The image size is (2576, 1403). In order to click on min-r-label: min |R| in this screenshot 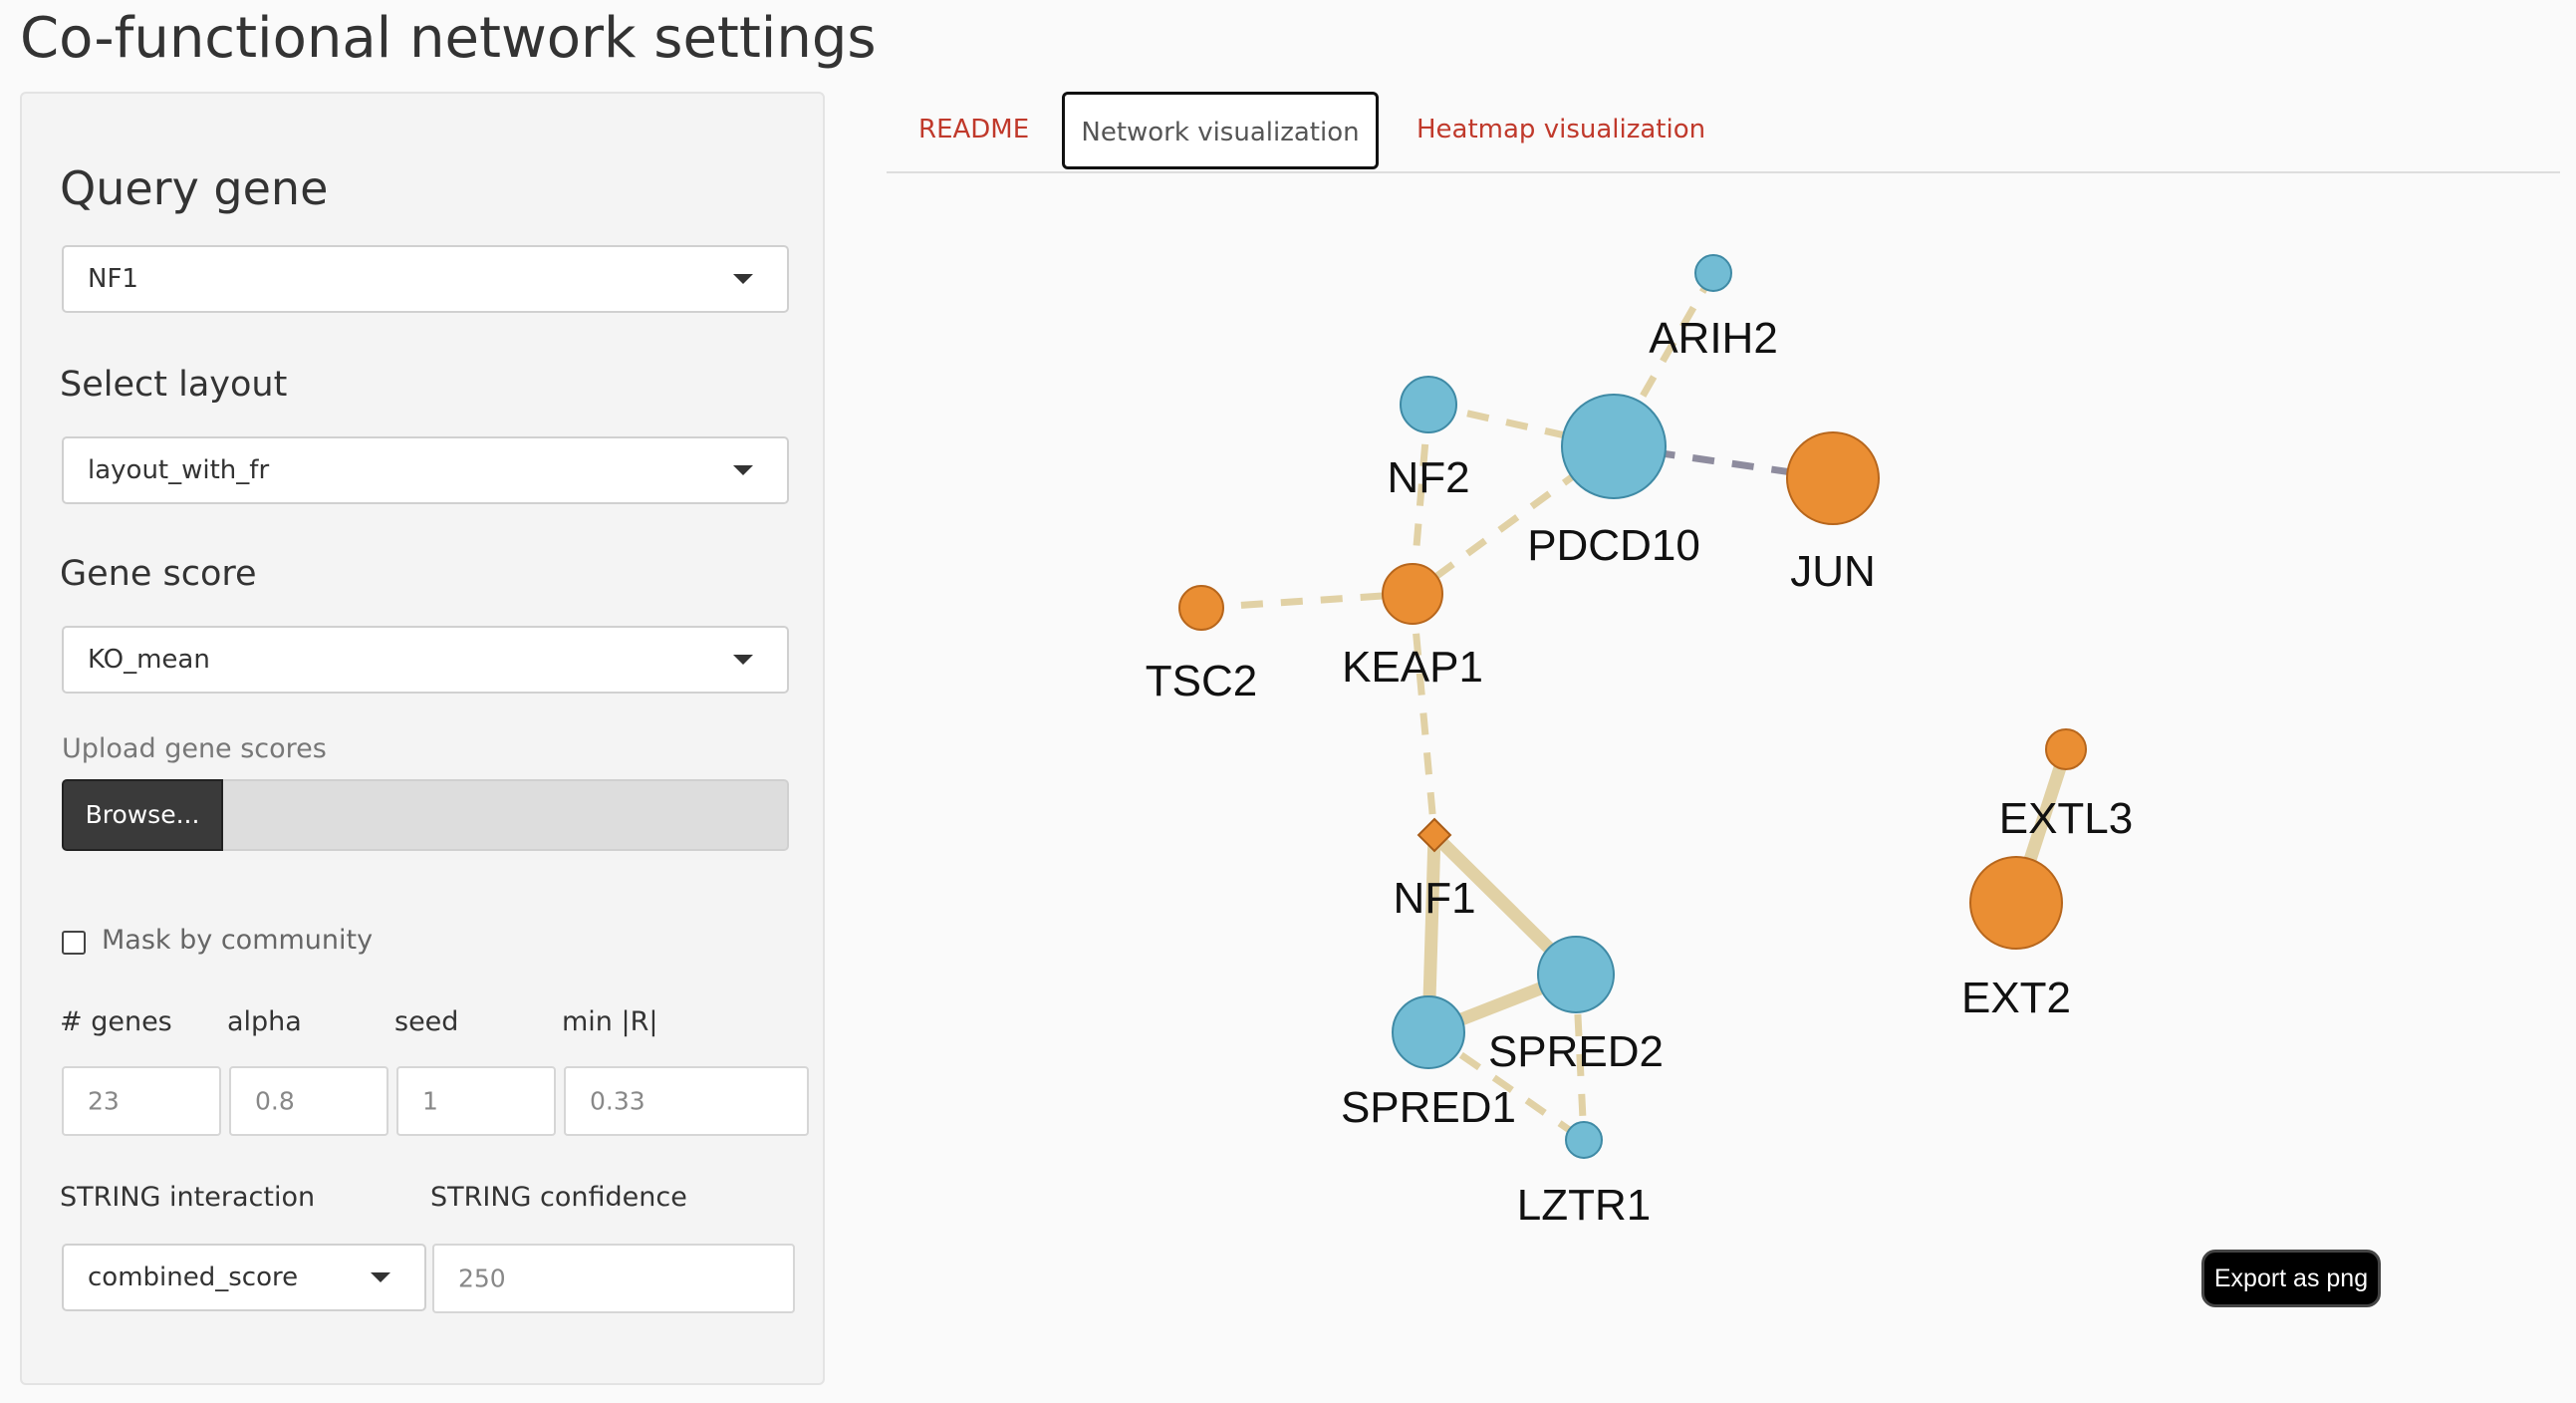, I will do `click(610, 1022)`.